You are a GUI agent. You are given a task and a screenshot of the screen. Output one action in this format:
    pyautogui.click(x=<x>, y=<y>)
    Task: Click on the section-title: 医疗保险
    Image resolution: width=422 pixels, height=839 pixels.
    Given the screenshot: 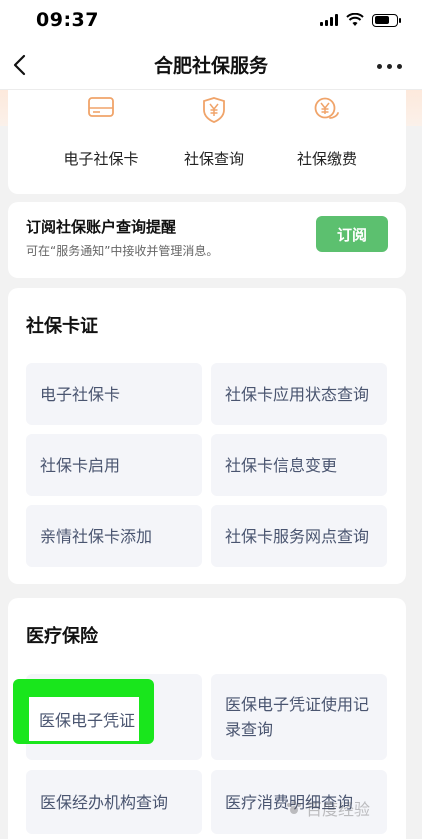 What is the action you would take?
    pyautogui.click(x=62, y=636)
    